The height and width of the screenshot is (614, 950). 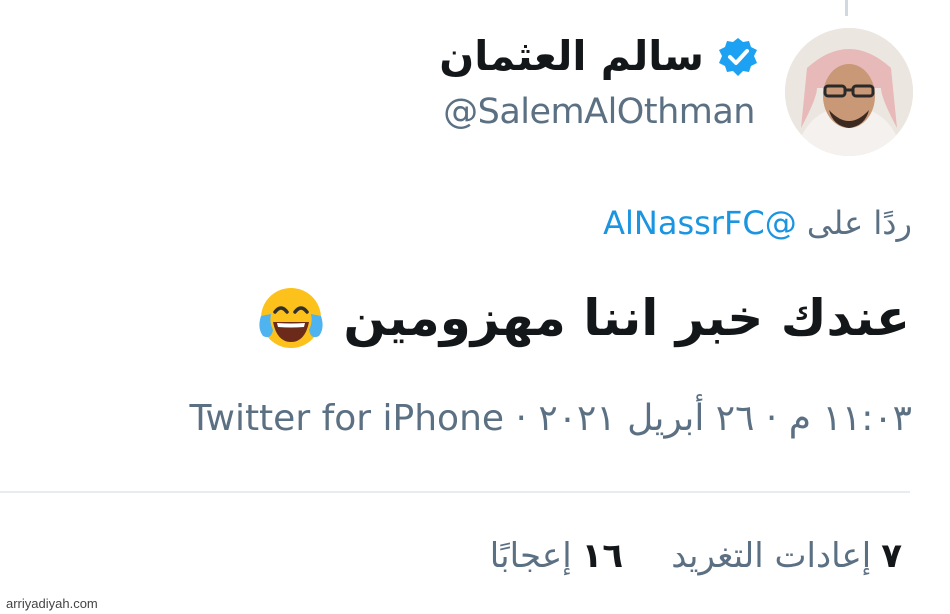 I want to click on author-display-name: سالم العثمان, so click(x=571, y=56).